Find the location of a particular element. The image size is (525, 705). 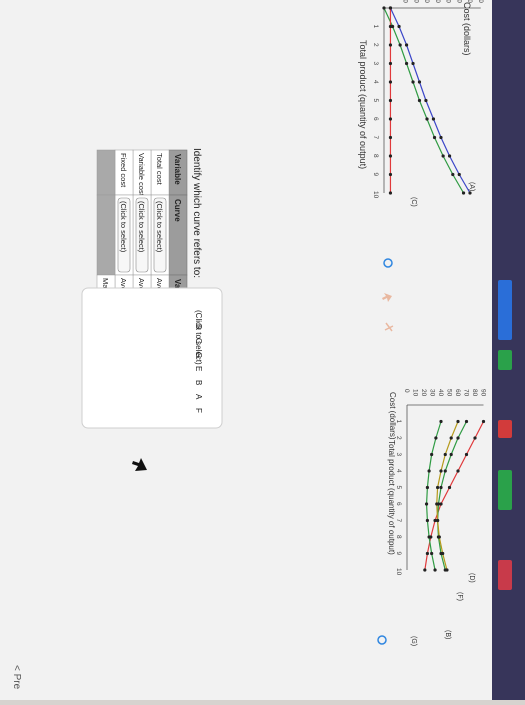

x-tick-label: 8 is located at coordinates (375, 156).